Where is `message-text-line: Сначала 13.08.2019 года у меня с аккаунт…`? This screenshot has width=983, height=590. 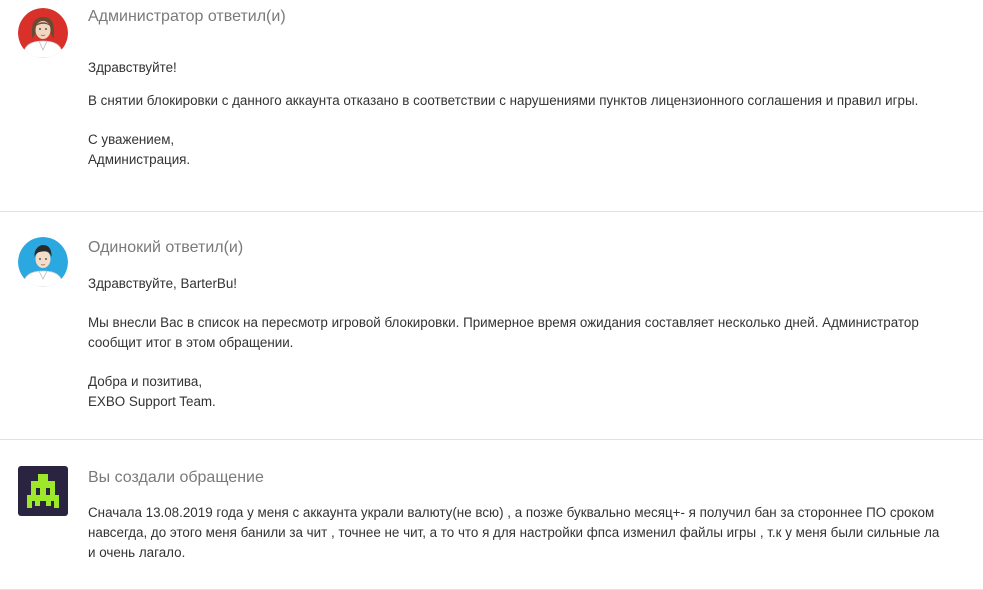 message-text-line: Сначала 13.08.2019 года у меня с аккаунт… is located at coordinates (511, 512).